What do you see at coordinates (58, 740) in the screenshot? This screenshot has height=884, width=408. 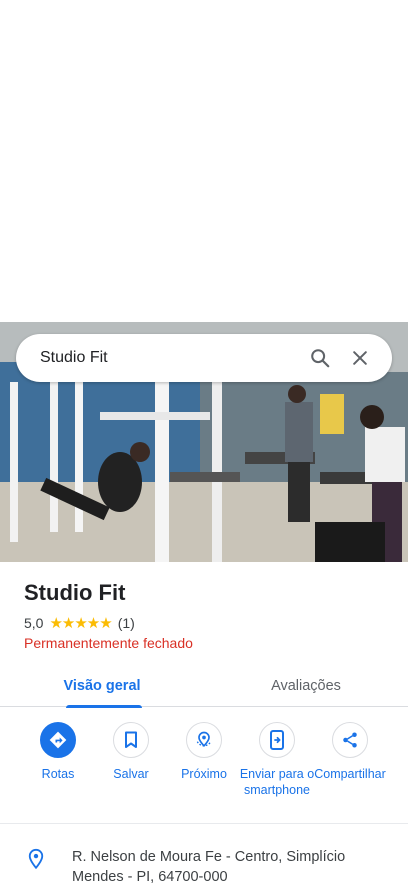 I see `directions-icon` at bounding box center [58, 740].